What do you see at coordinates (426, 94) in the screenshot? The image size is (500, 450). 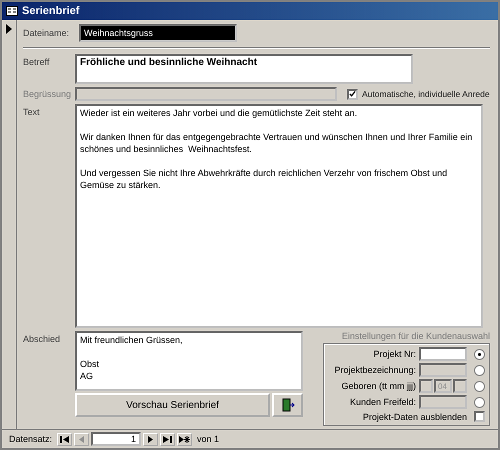 I see `checkbox-label: Automatische, individuelle Anrede` at bounding box center [426, 94].